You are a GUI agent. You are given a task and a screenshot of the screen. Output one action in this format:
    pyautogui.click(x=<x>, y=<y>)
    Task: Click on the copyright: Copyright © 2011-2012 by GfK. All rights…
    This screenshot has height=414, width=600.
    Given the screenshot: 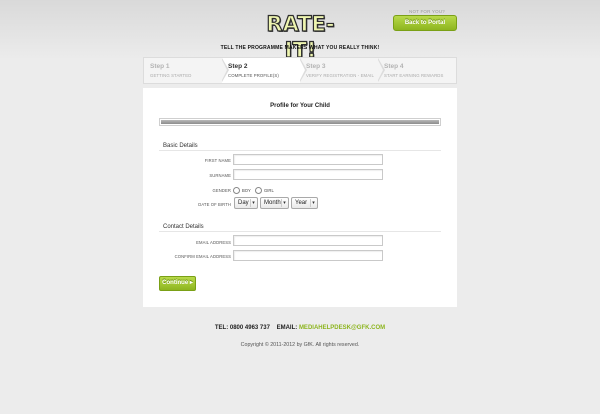 What is the action you would take?
    pyautogui.click(x=300, y=345)
    